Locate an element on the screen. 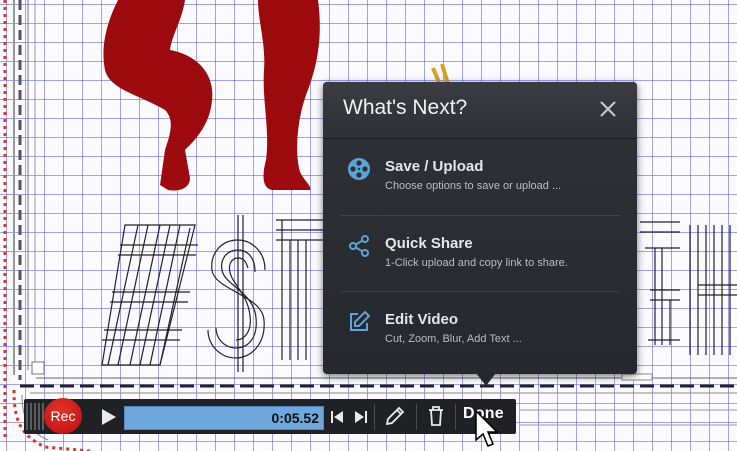  edit-video-title: Edit Video is located at coordinates (422, 319).